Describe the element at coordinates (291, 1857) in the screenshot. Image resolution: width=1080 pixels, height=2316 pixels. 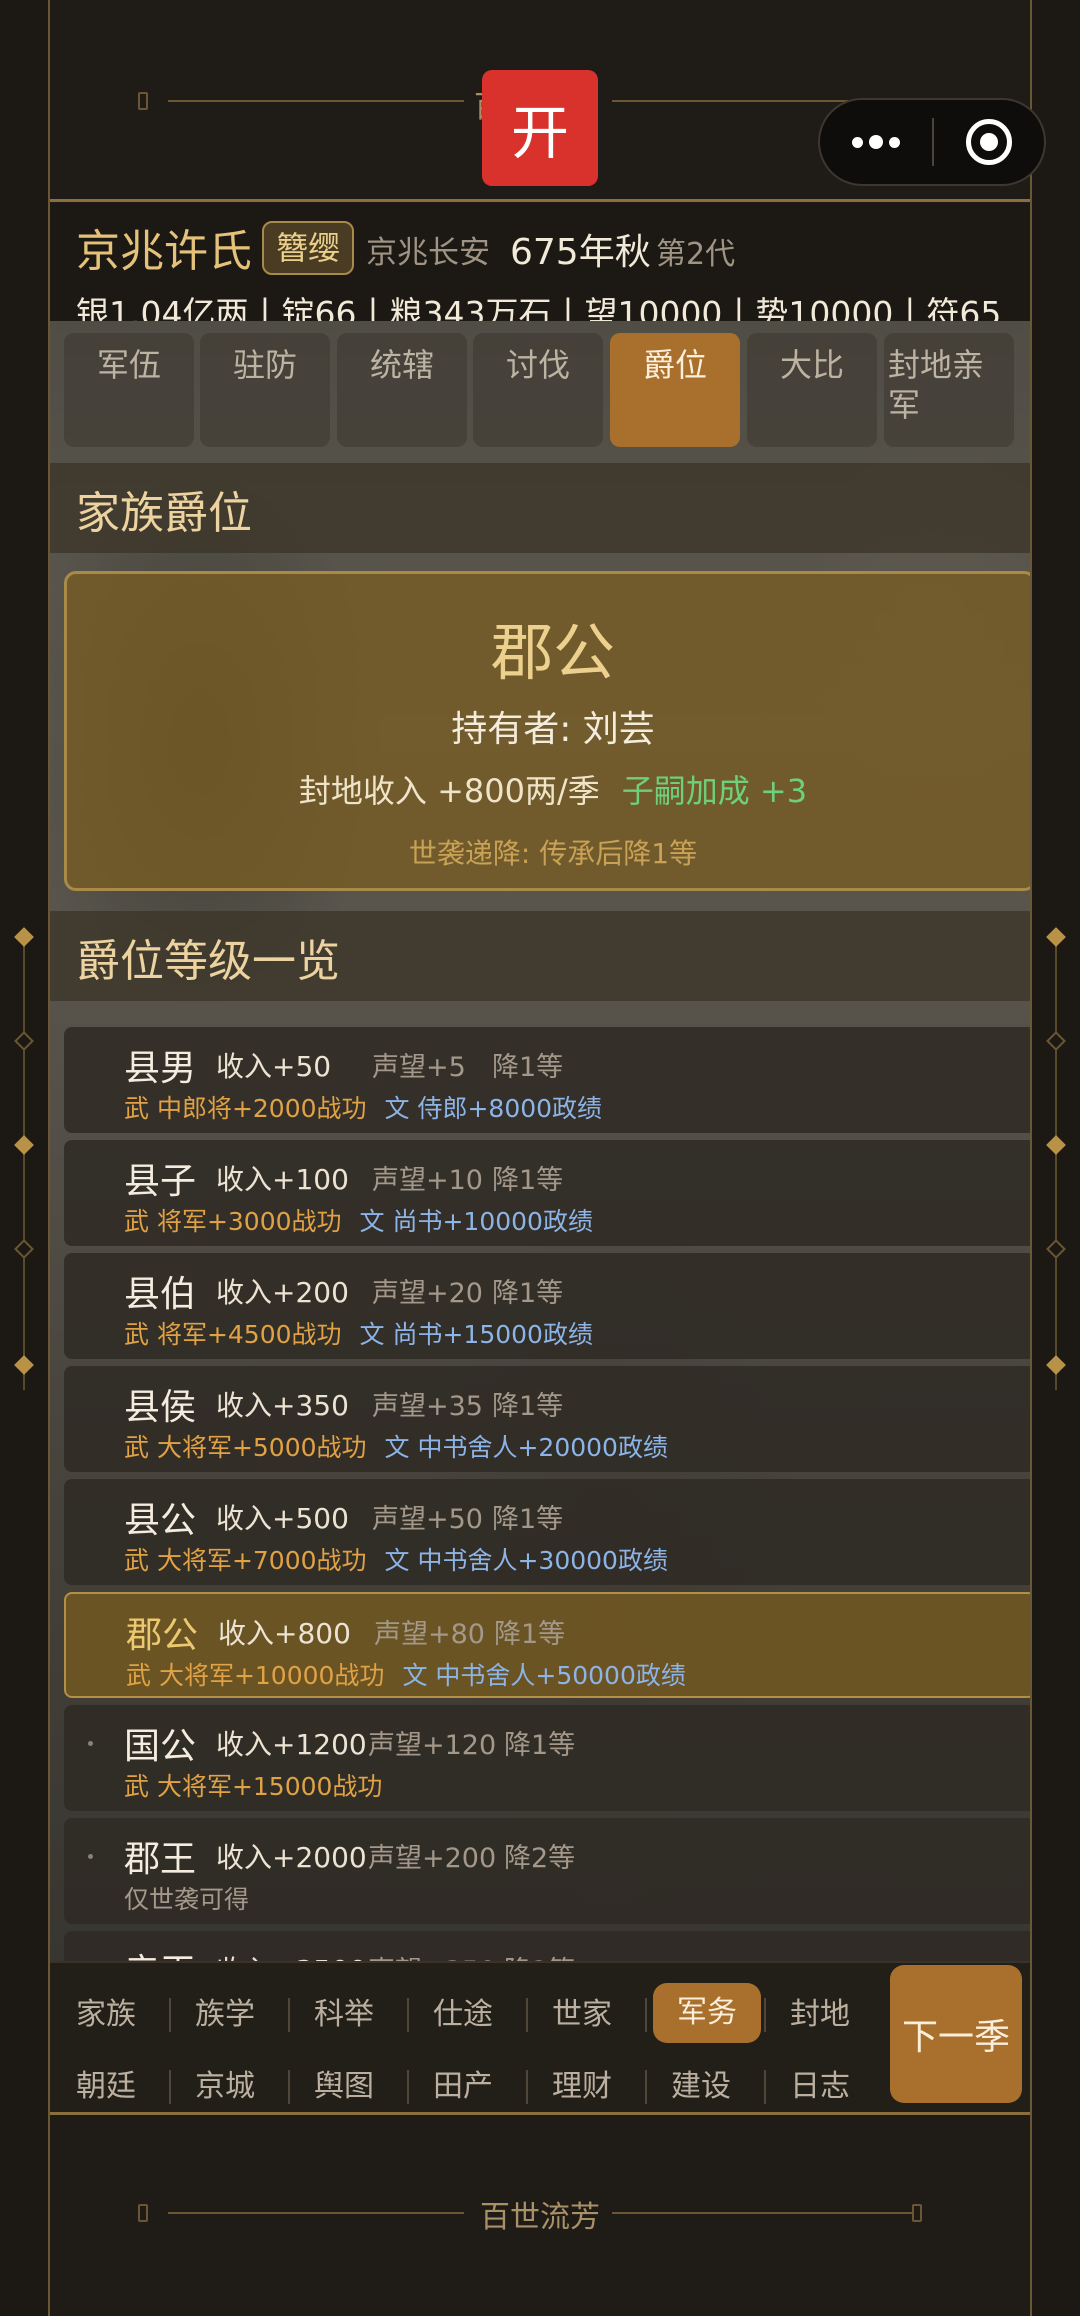
I see `rank-income: 收入+2000` at that location.